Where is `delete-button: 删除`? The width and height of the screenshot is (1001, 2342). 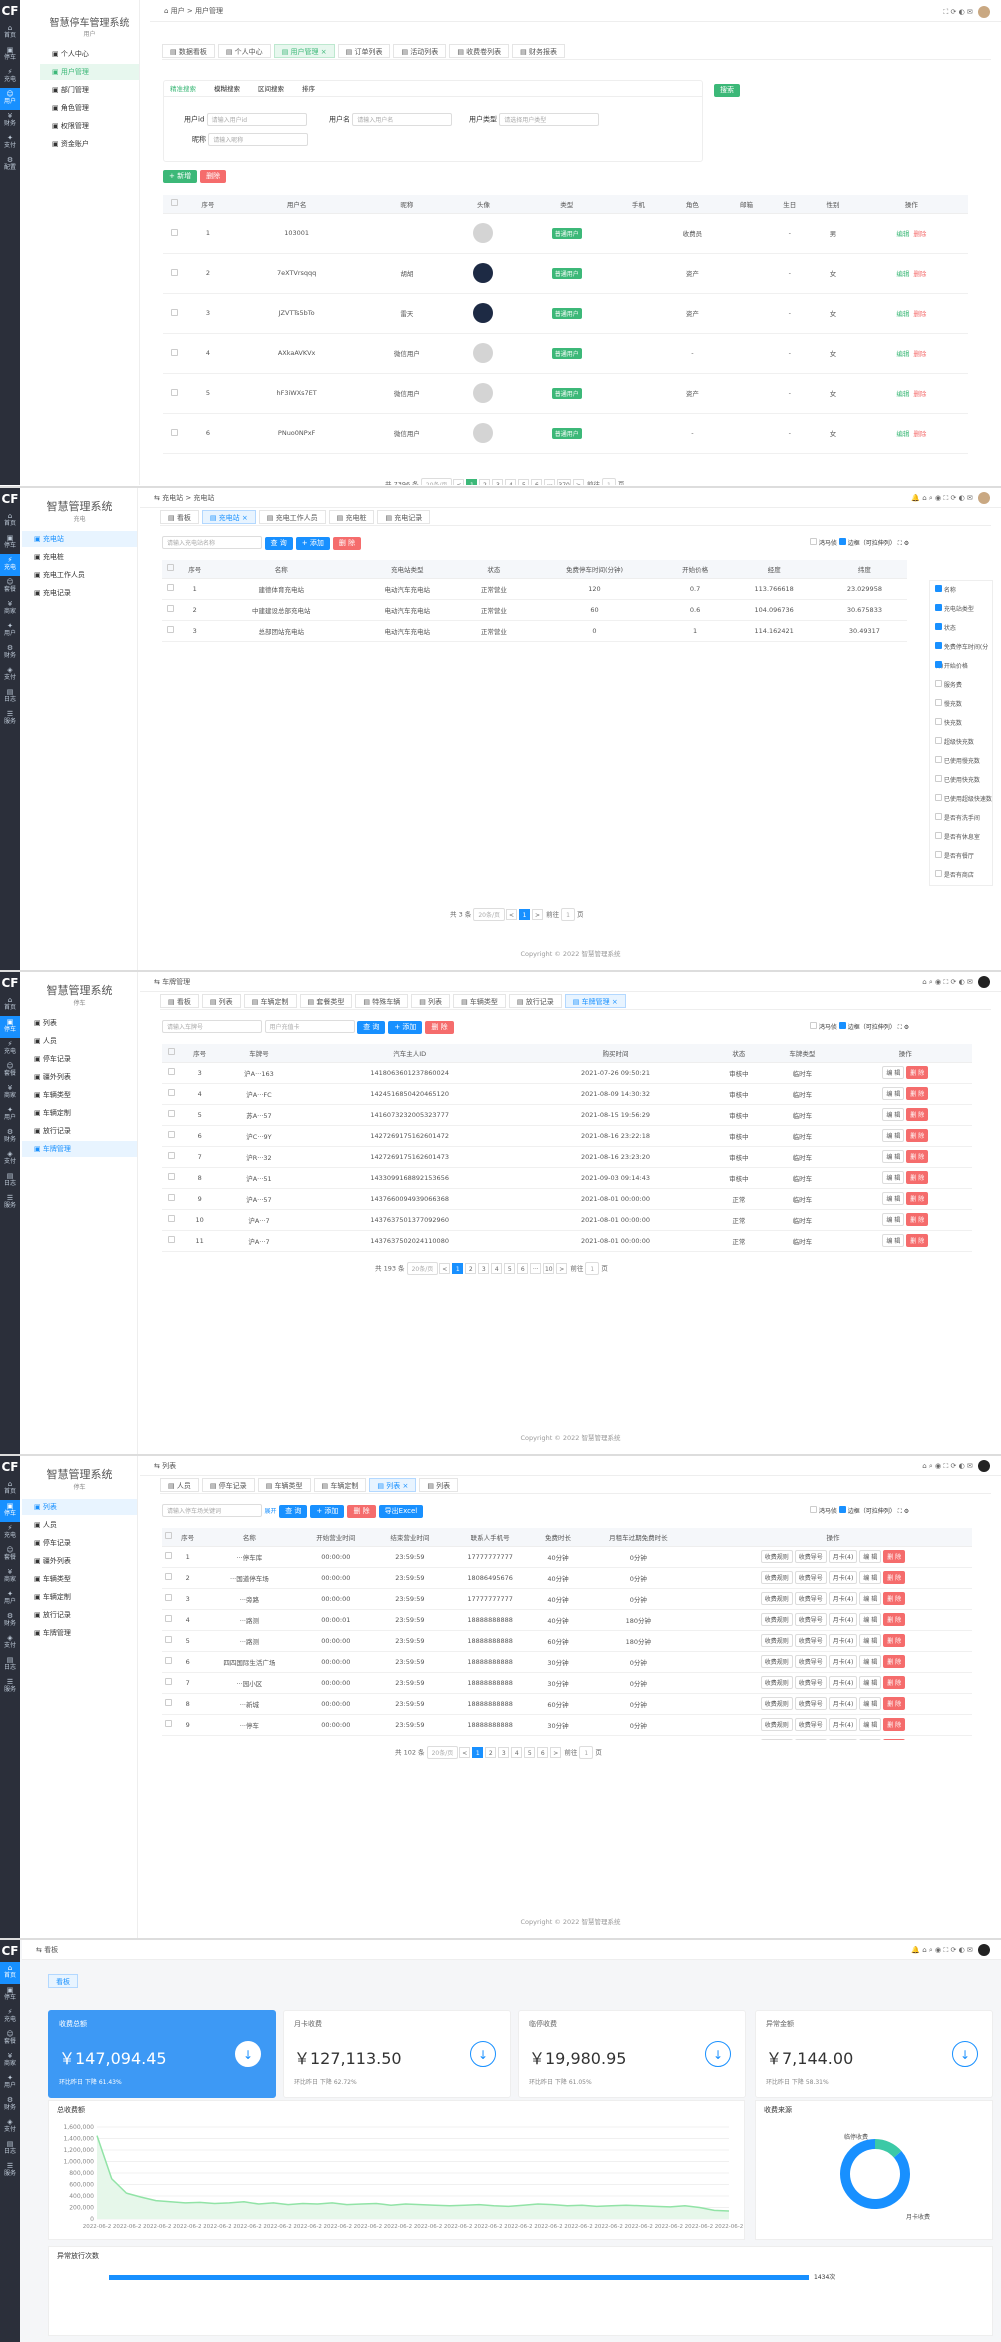 delete-button: 删除 is located at coordinates (213, 176).